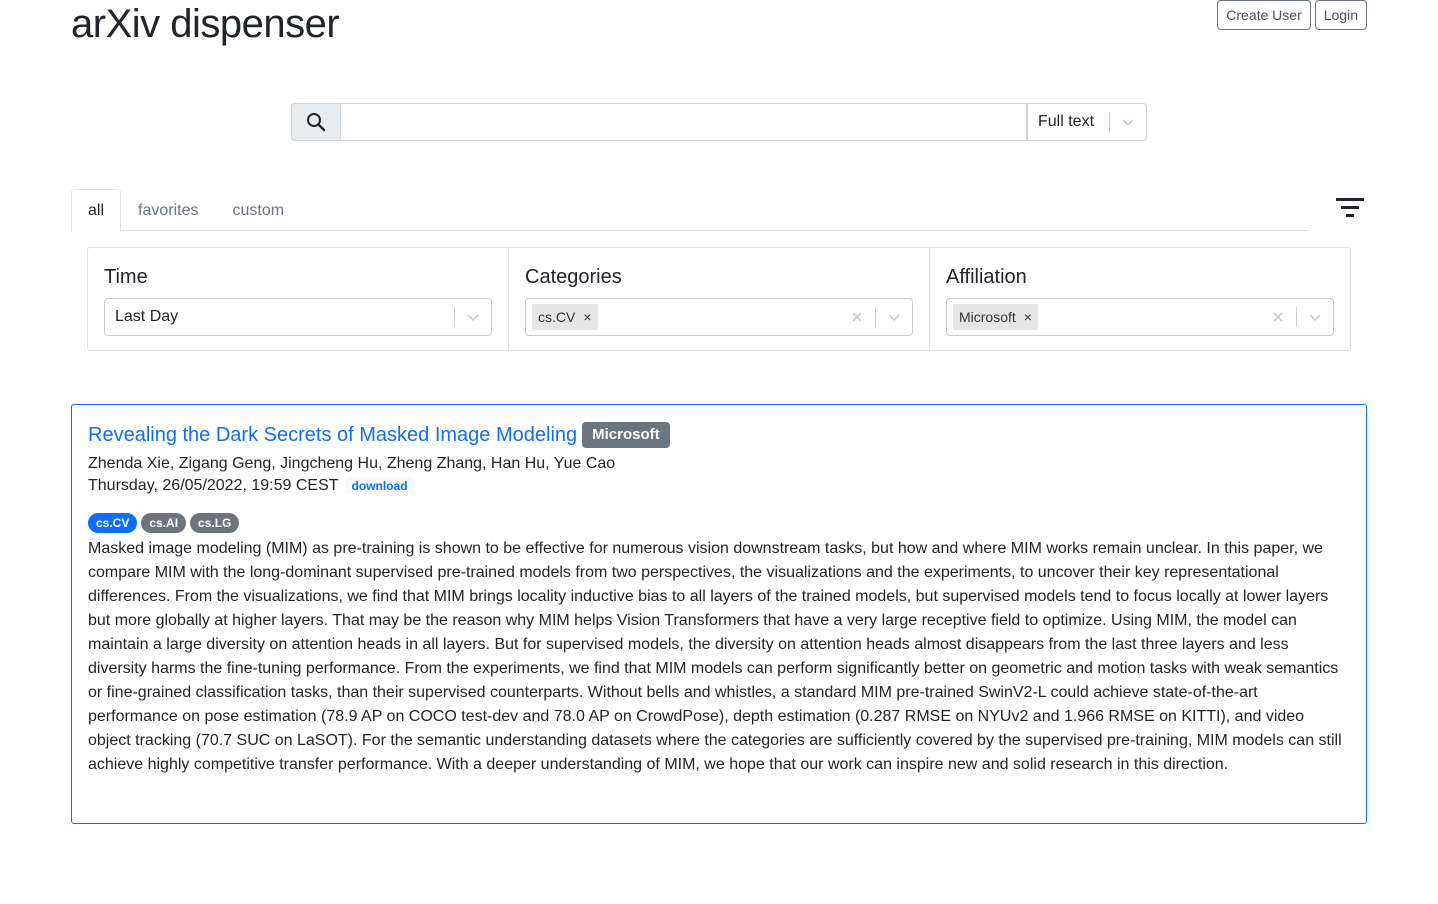 This screenshot has width=1438, height=904. I want to click on create-user-button: Create User, so click(1264, 15).